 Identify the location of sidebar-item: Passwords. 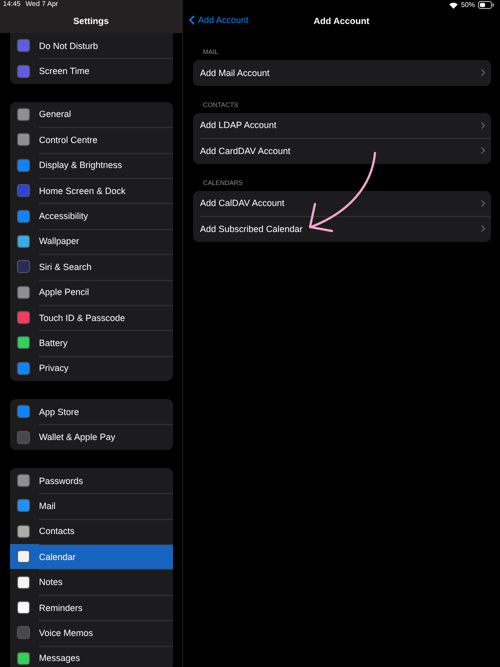
(91, 481).